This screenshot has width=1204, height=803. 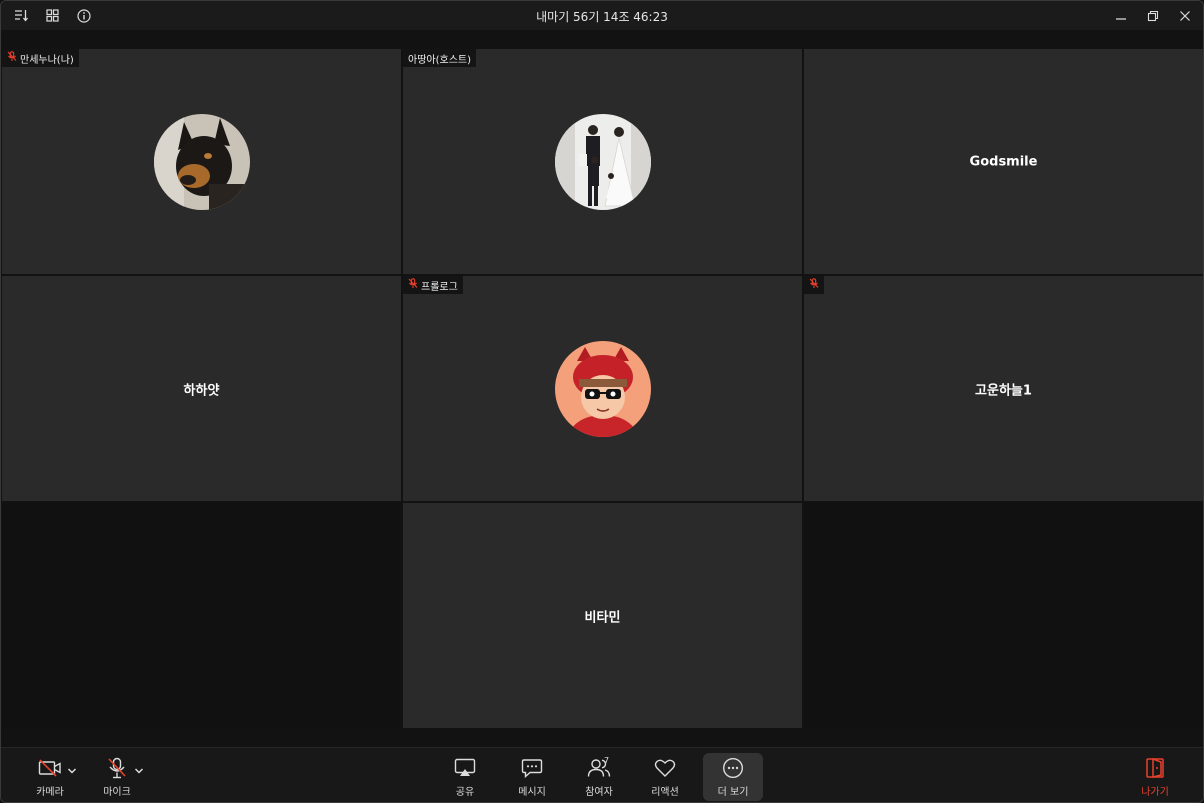 I want to click on mic-options-chevron-icon, so click(x=139, y=769).